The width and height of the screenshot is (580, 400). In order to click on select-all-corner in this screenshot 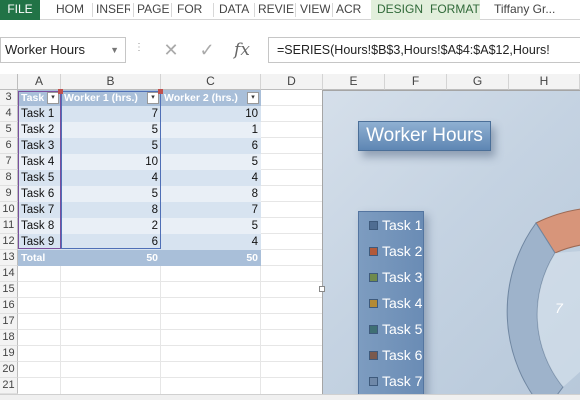, I will do `click(9, 82)`.